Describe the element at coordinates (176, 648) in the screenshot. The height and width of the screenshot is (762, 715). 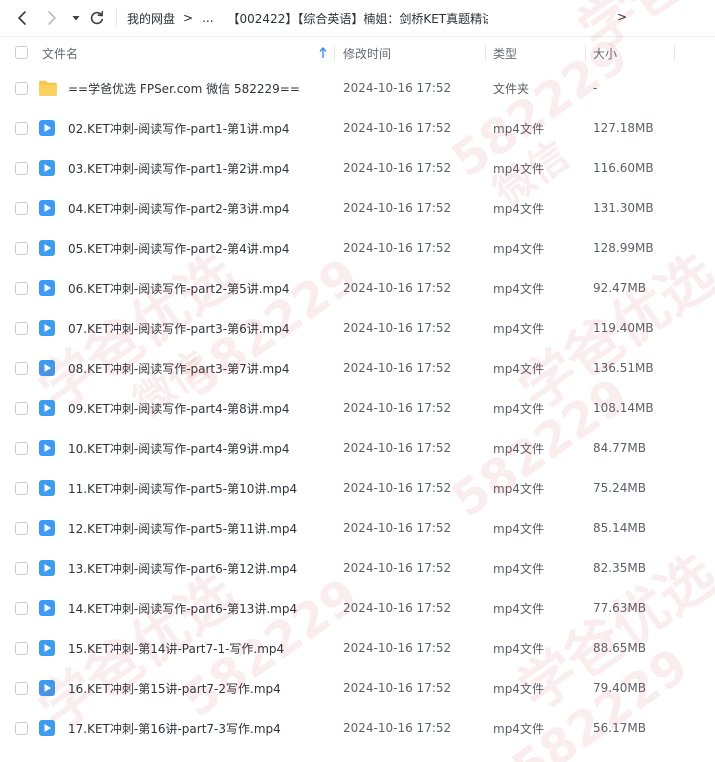
I see `file-name: 15.KET冲刺-第14讲-Part7-1-写作.mp4` at that location.